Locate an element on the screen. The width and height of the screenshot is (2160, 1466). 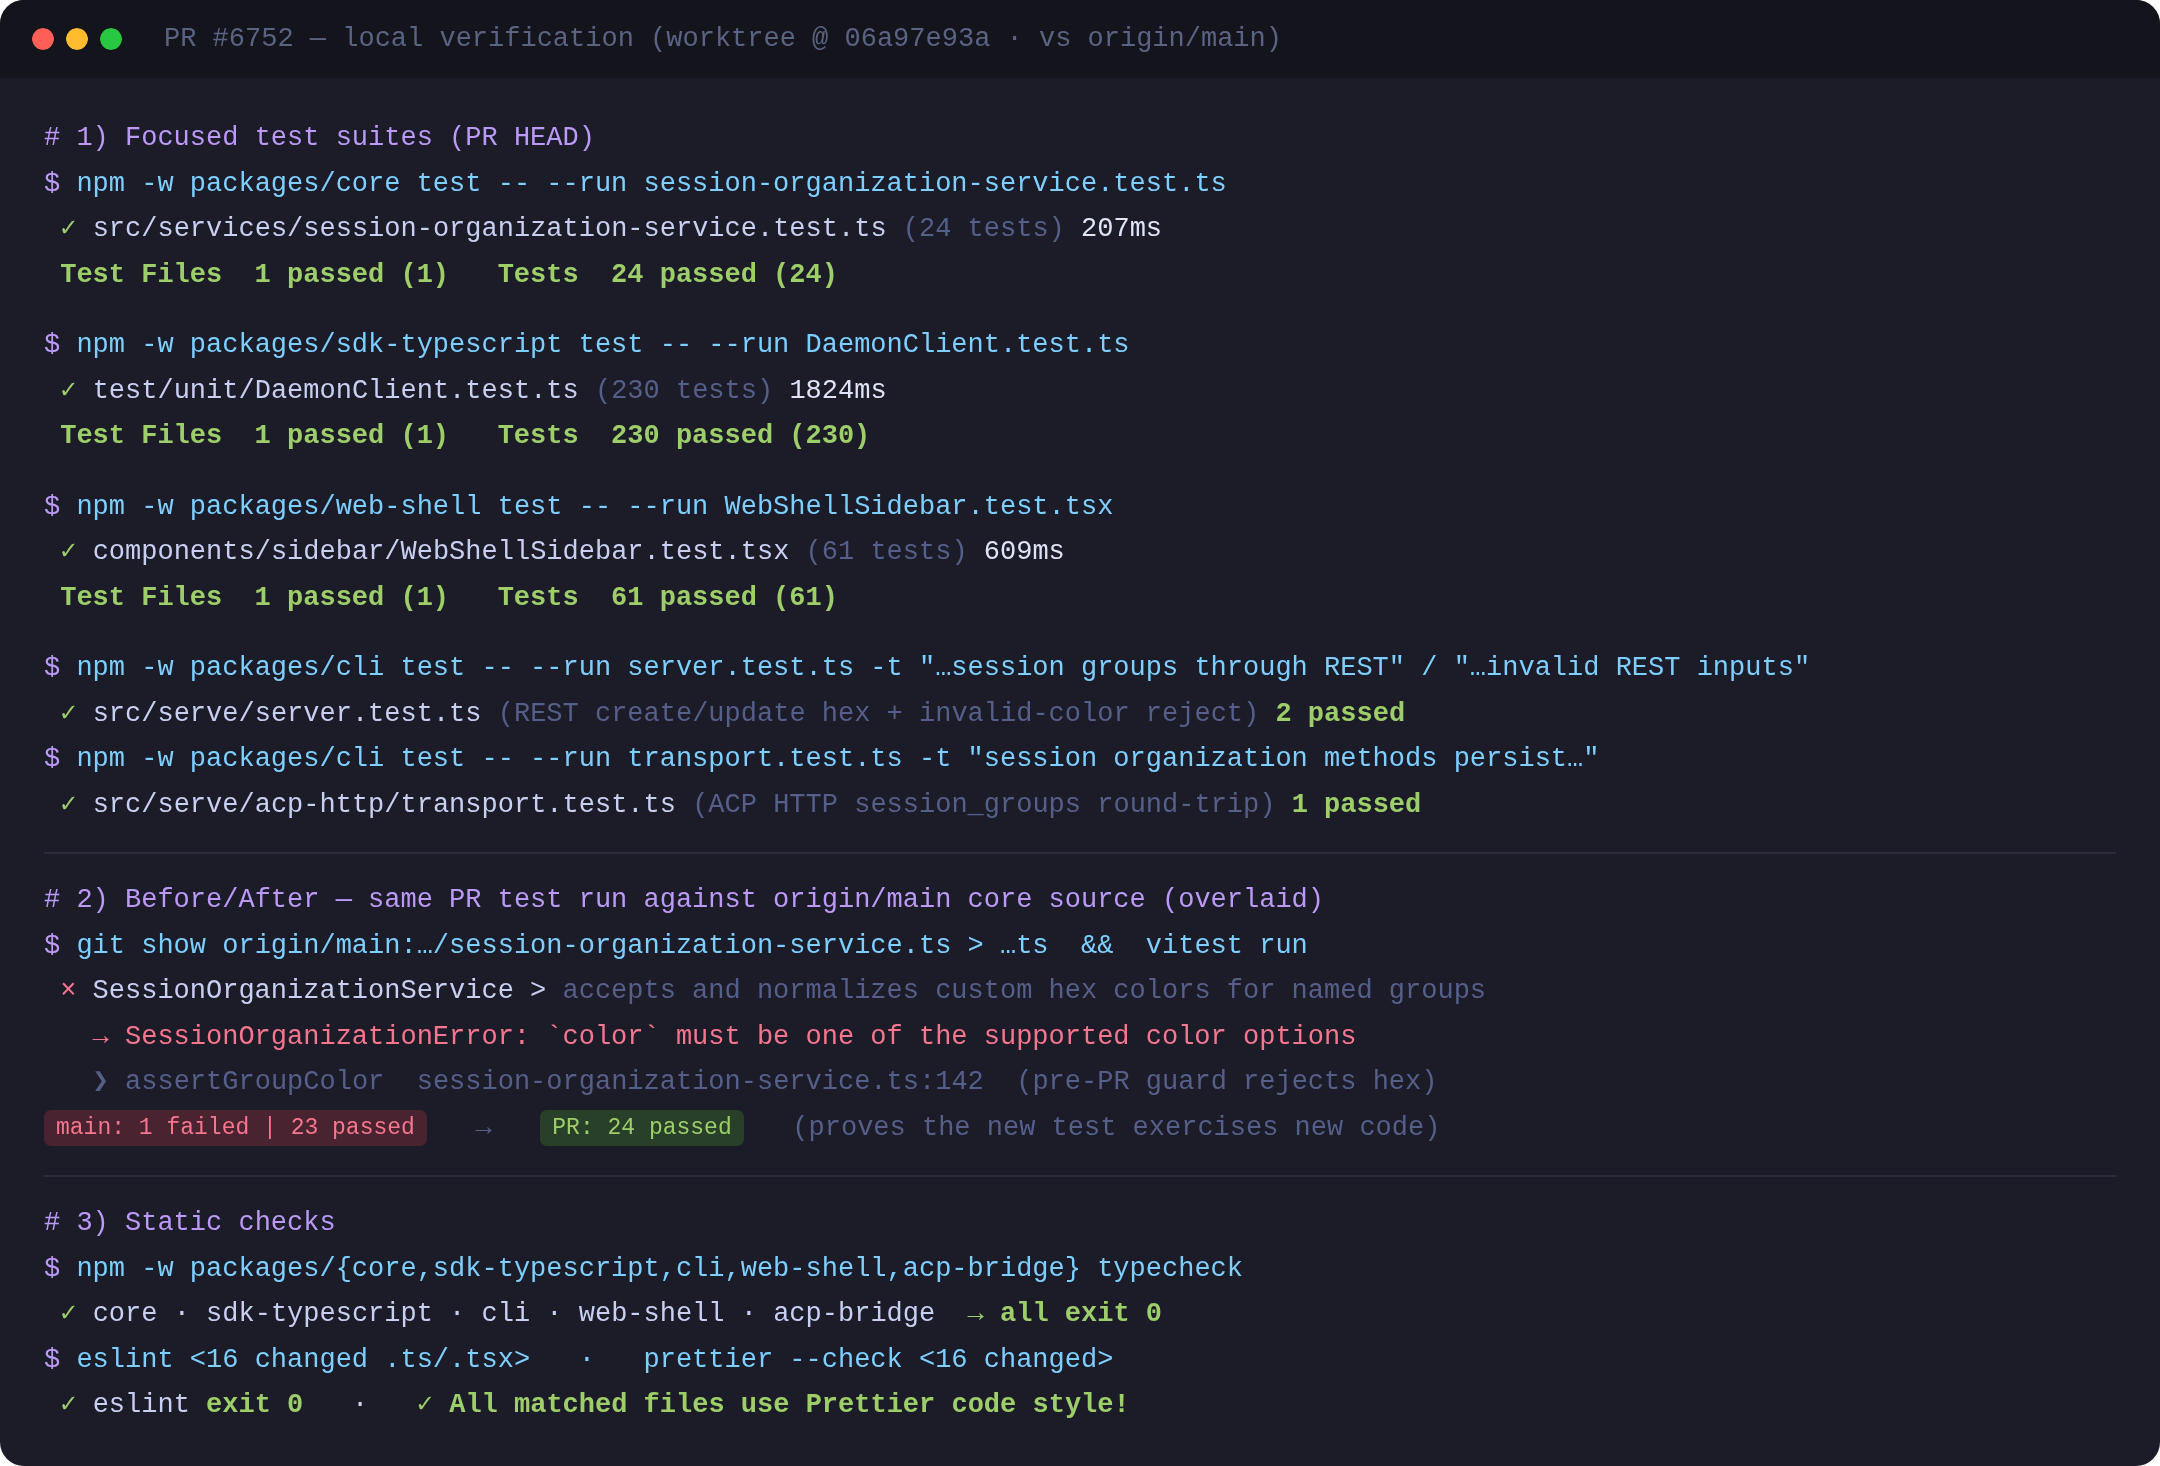
output-text: src/serve/server.test.ts is located at coordinates (286, 714).